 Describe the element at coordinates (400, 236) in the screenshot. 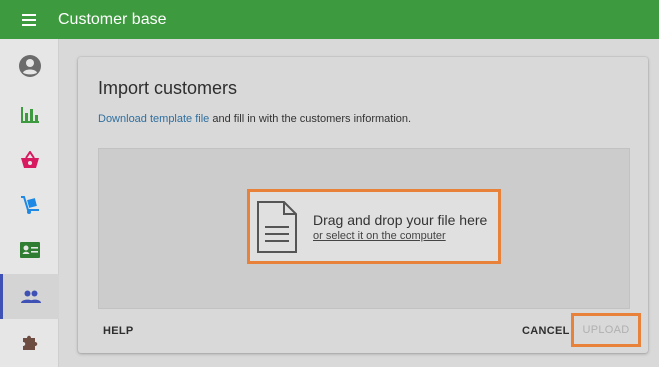

I see `select-file-link: or select it on the computer` at that location.